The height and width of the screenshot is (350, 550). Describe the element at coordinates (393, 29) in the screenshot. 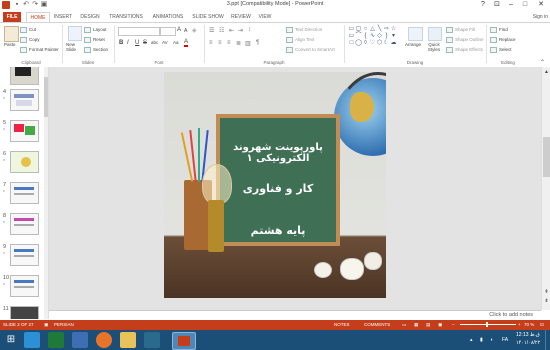

I see `star-shape-icon: ☆` at that location.